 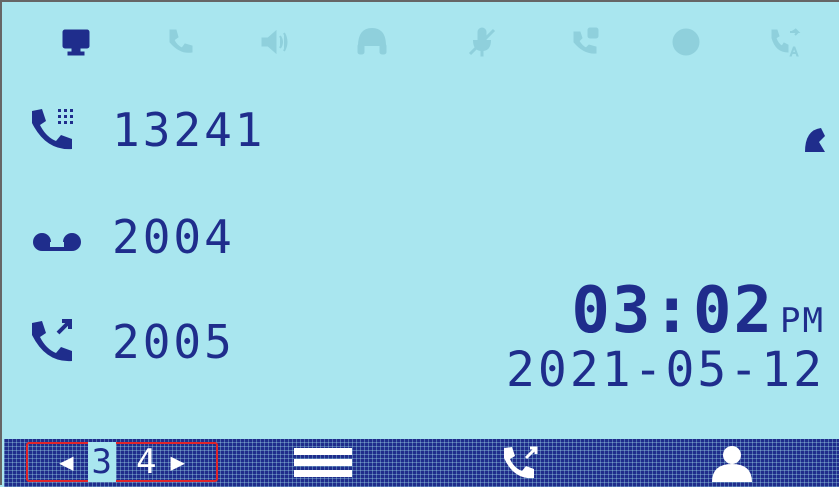 I want to click on line-row-1: 13241, so click(x=146, y=130).